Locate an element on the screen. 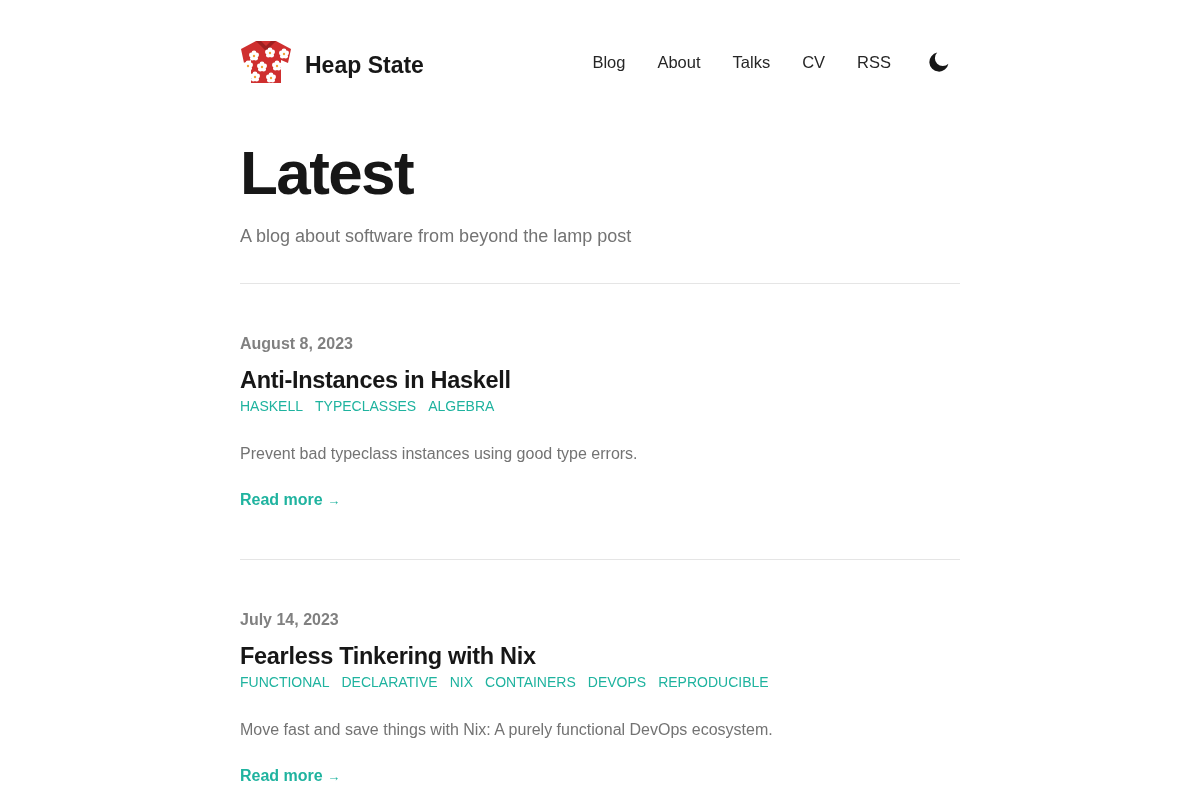  nav-link: Talks is located at coordinates (751, 62).